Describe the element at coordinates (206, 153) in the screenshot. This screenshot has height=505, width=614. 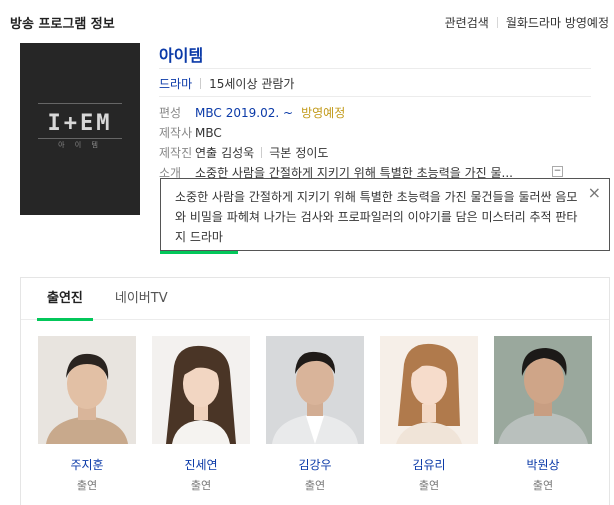
I see `director-role: 연출` at that location.